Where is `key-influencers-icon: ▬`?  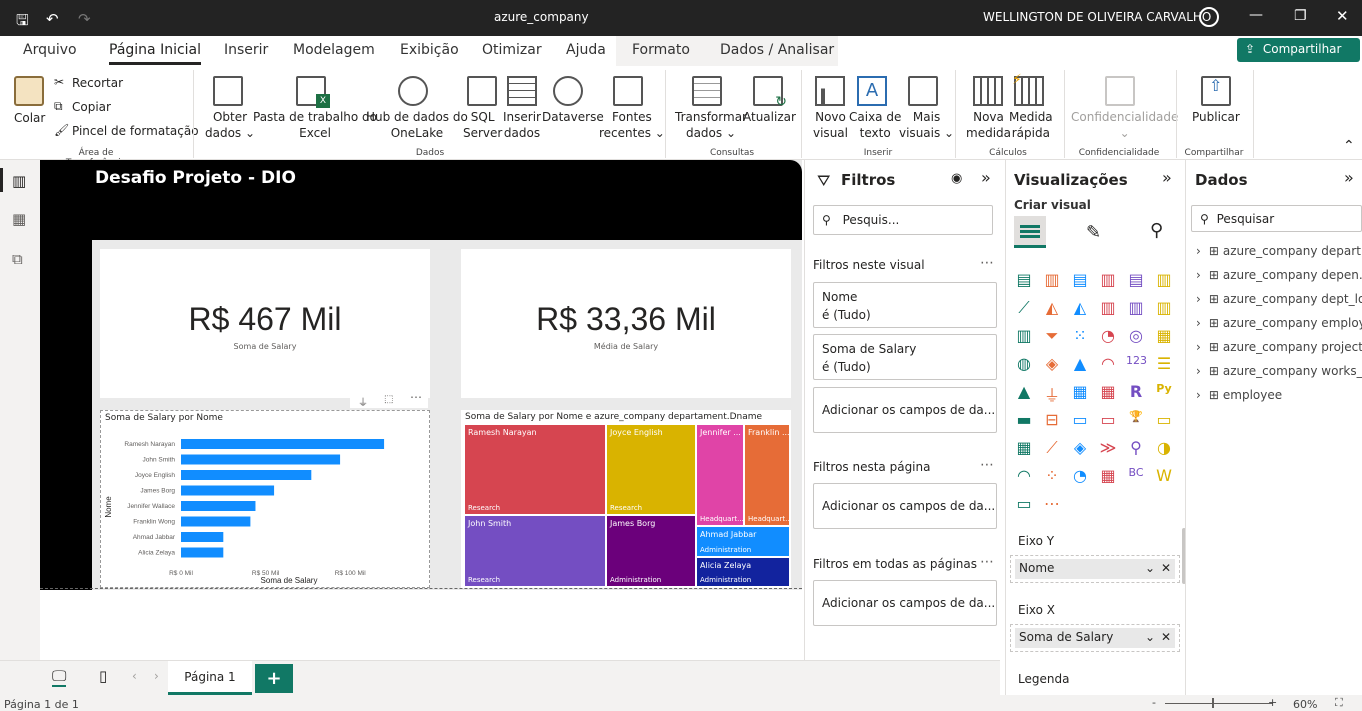
key-influencers-icon: ▬ is located at coordinates (1024, 419).